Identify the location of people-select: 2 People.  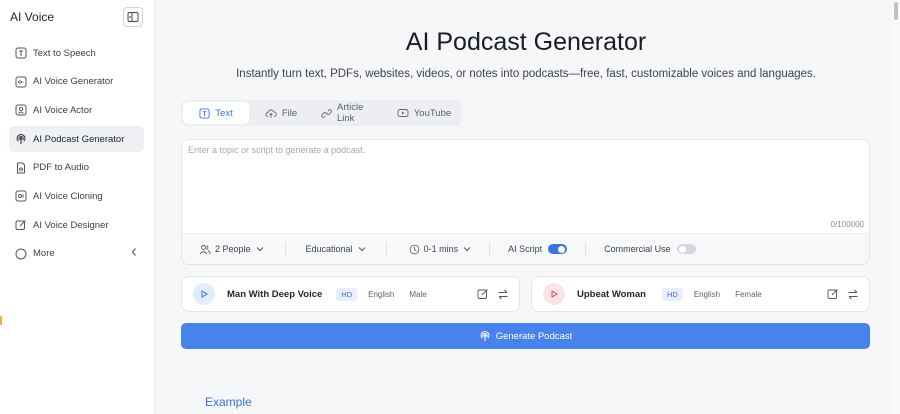
(231, 249).